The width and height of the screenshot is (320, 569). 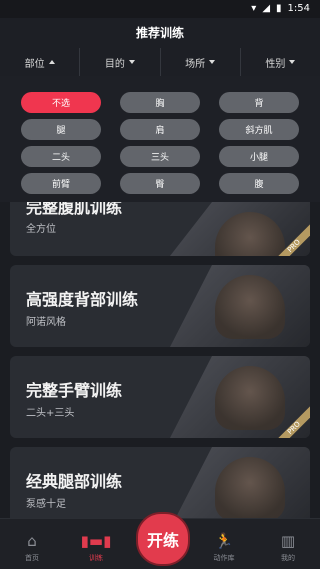 What do you see at coordinates (298, 8) in the screenshot?
I see `status-time: 1:54` at bounding box center [298, 8].